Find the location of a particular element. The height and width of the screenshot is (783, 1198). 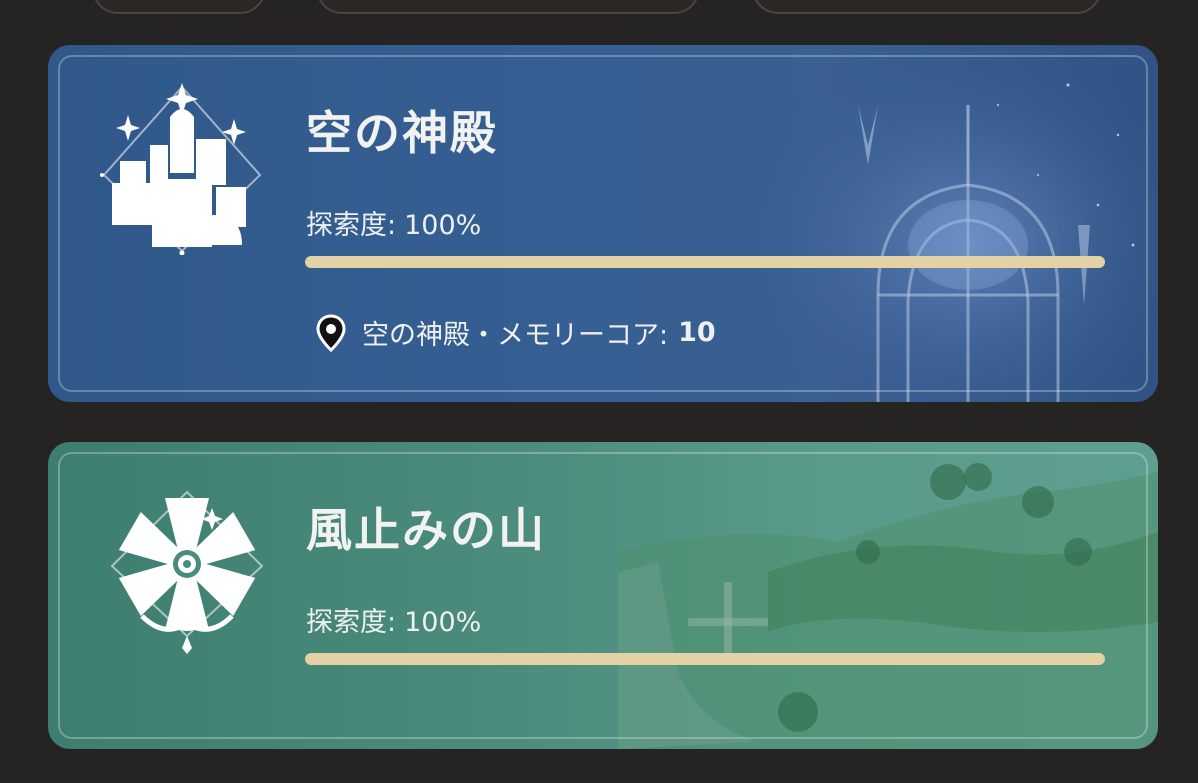

top-tab-left is located at coordinates (179, 7).